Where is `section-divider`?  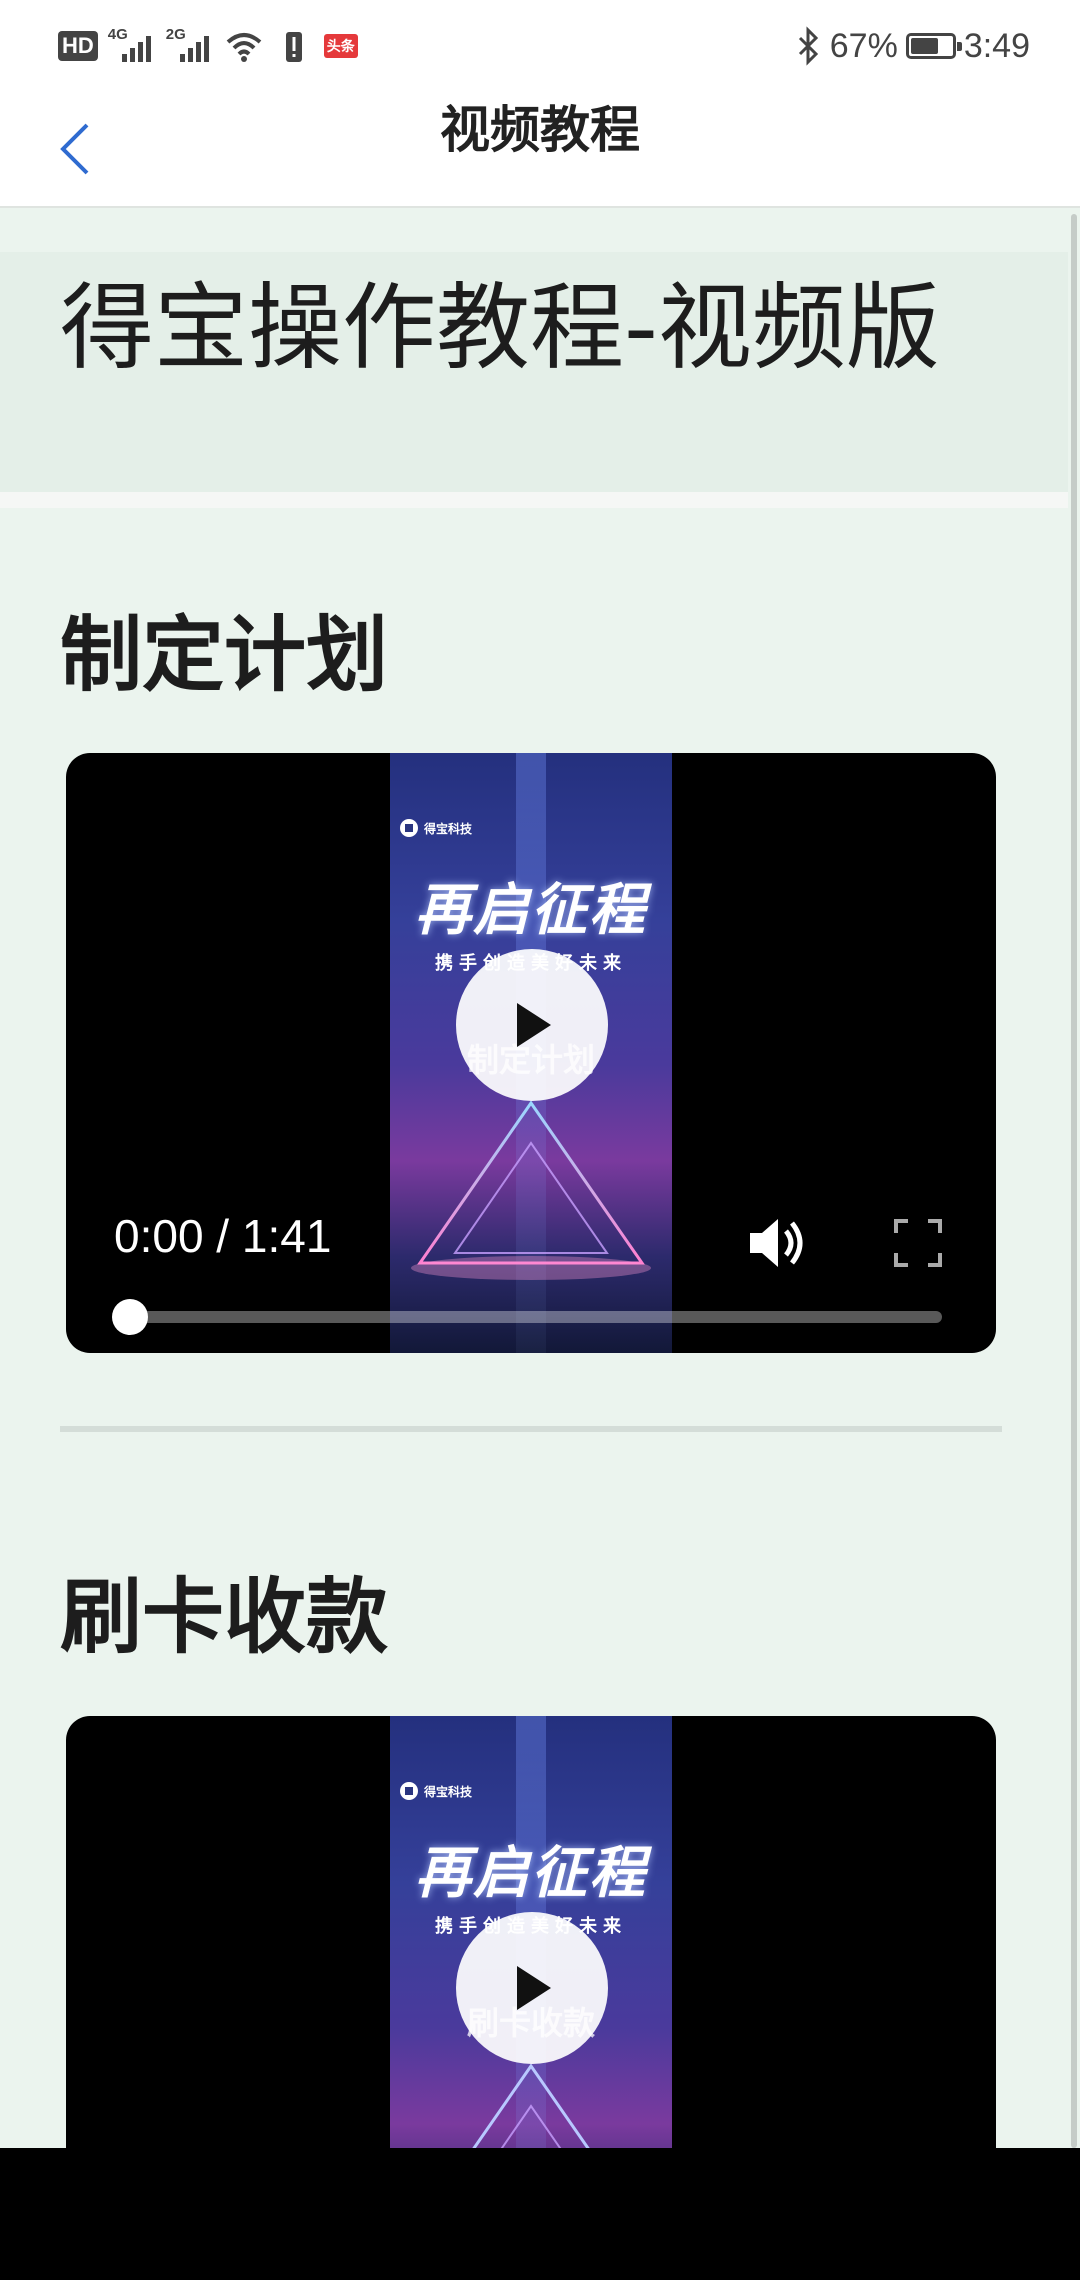
section-divider is located at coordinates (531, 1429).